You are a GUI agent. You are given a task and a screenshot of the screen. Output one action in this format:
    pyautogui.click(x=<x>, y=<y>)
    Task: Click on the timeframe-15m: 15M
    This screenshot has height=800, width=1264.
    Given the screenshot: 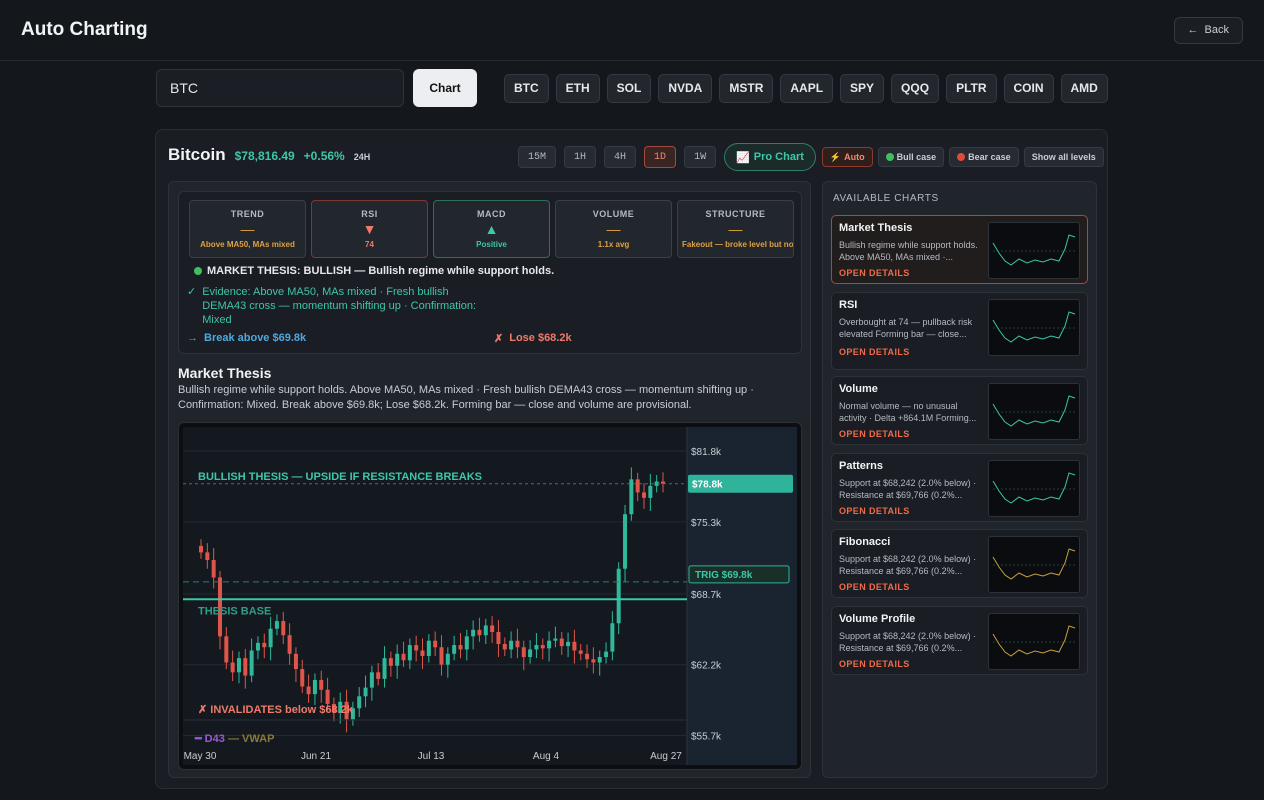 What is the action you would take?
    pyautogui.click(x=537, y=157)
    